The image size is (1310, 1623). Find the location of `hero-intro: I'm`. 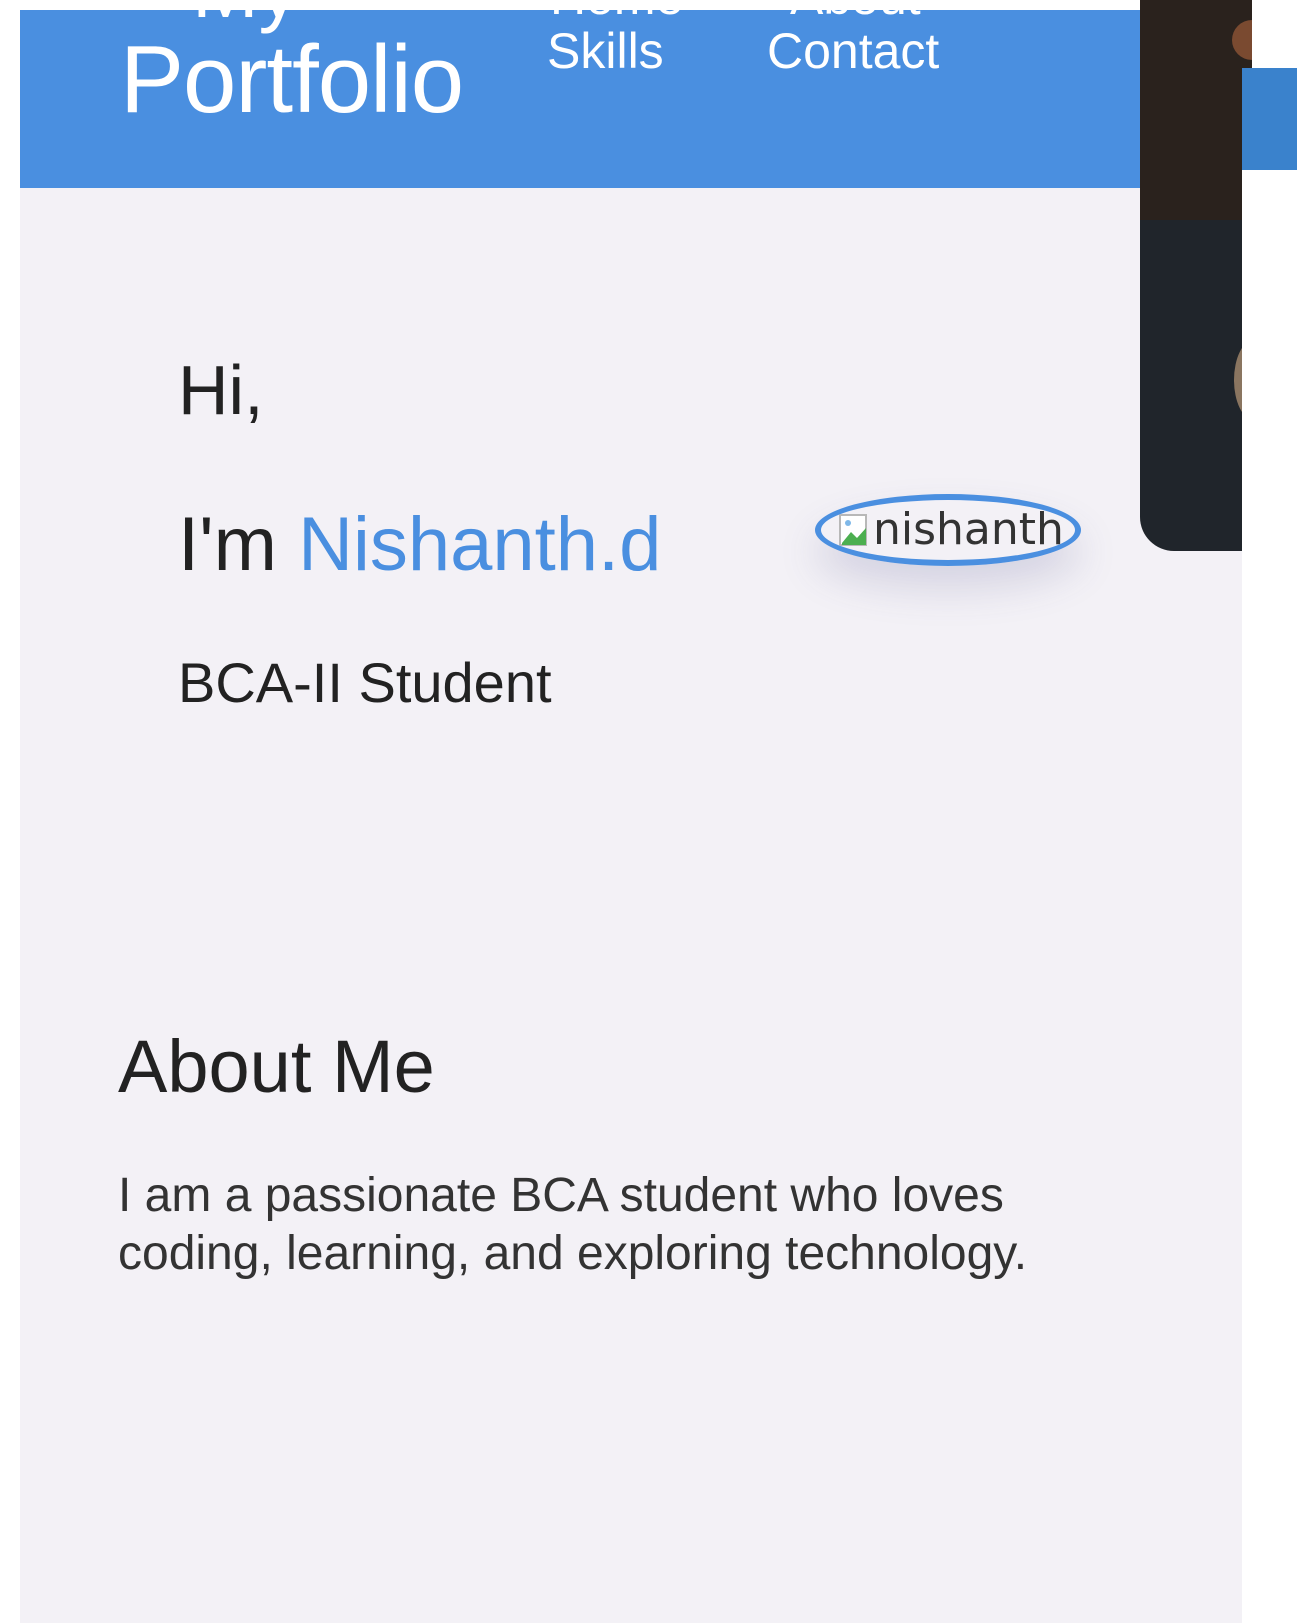

hero-intro: I'm is located at coordinates (227, 544).